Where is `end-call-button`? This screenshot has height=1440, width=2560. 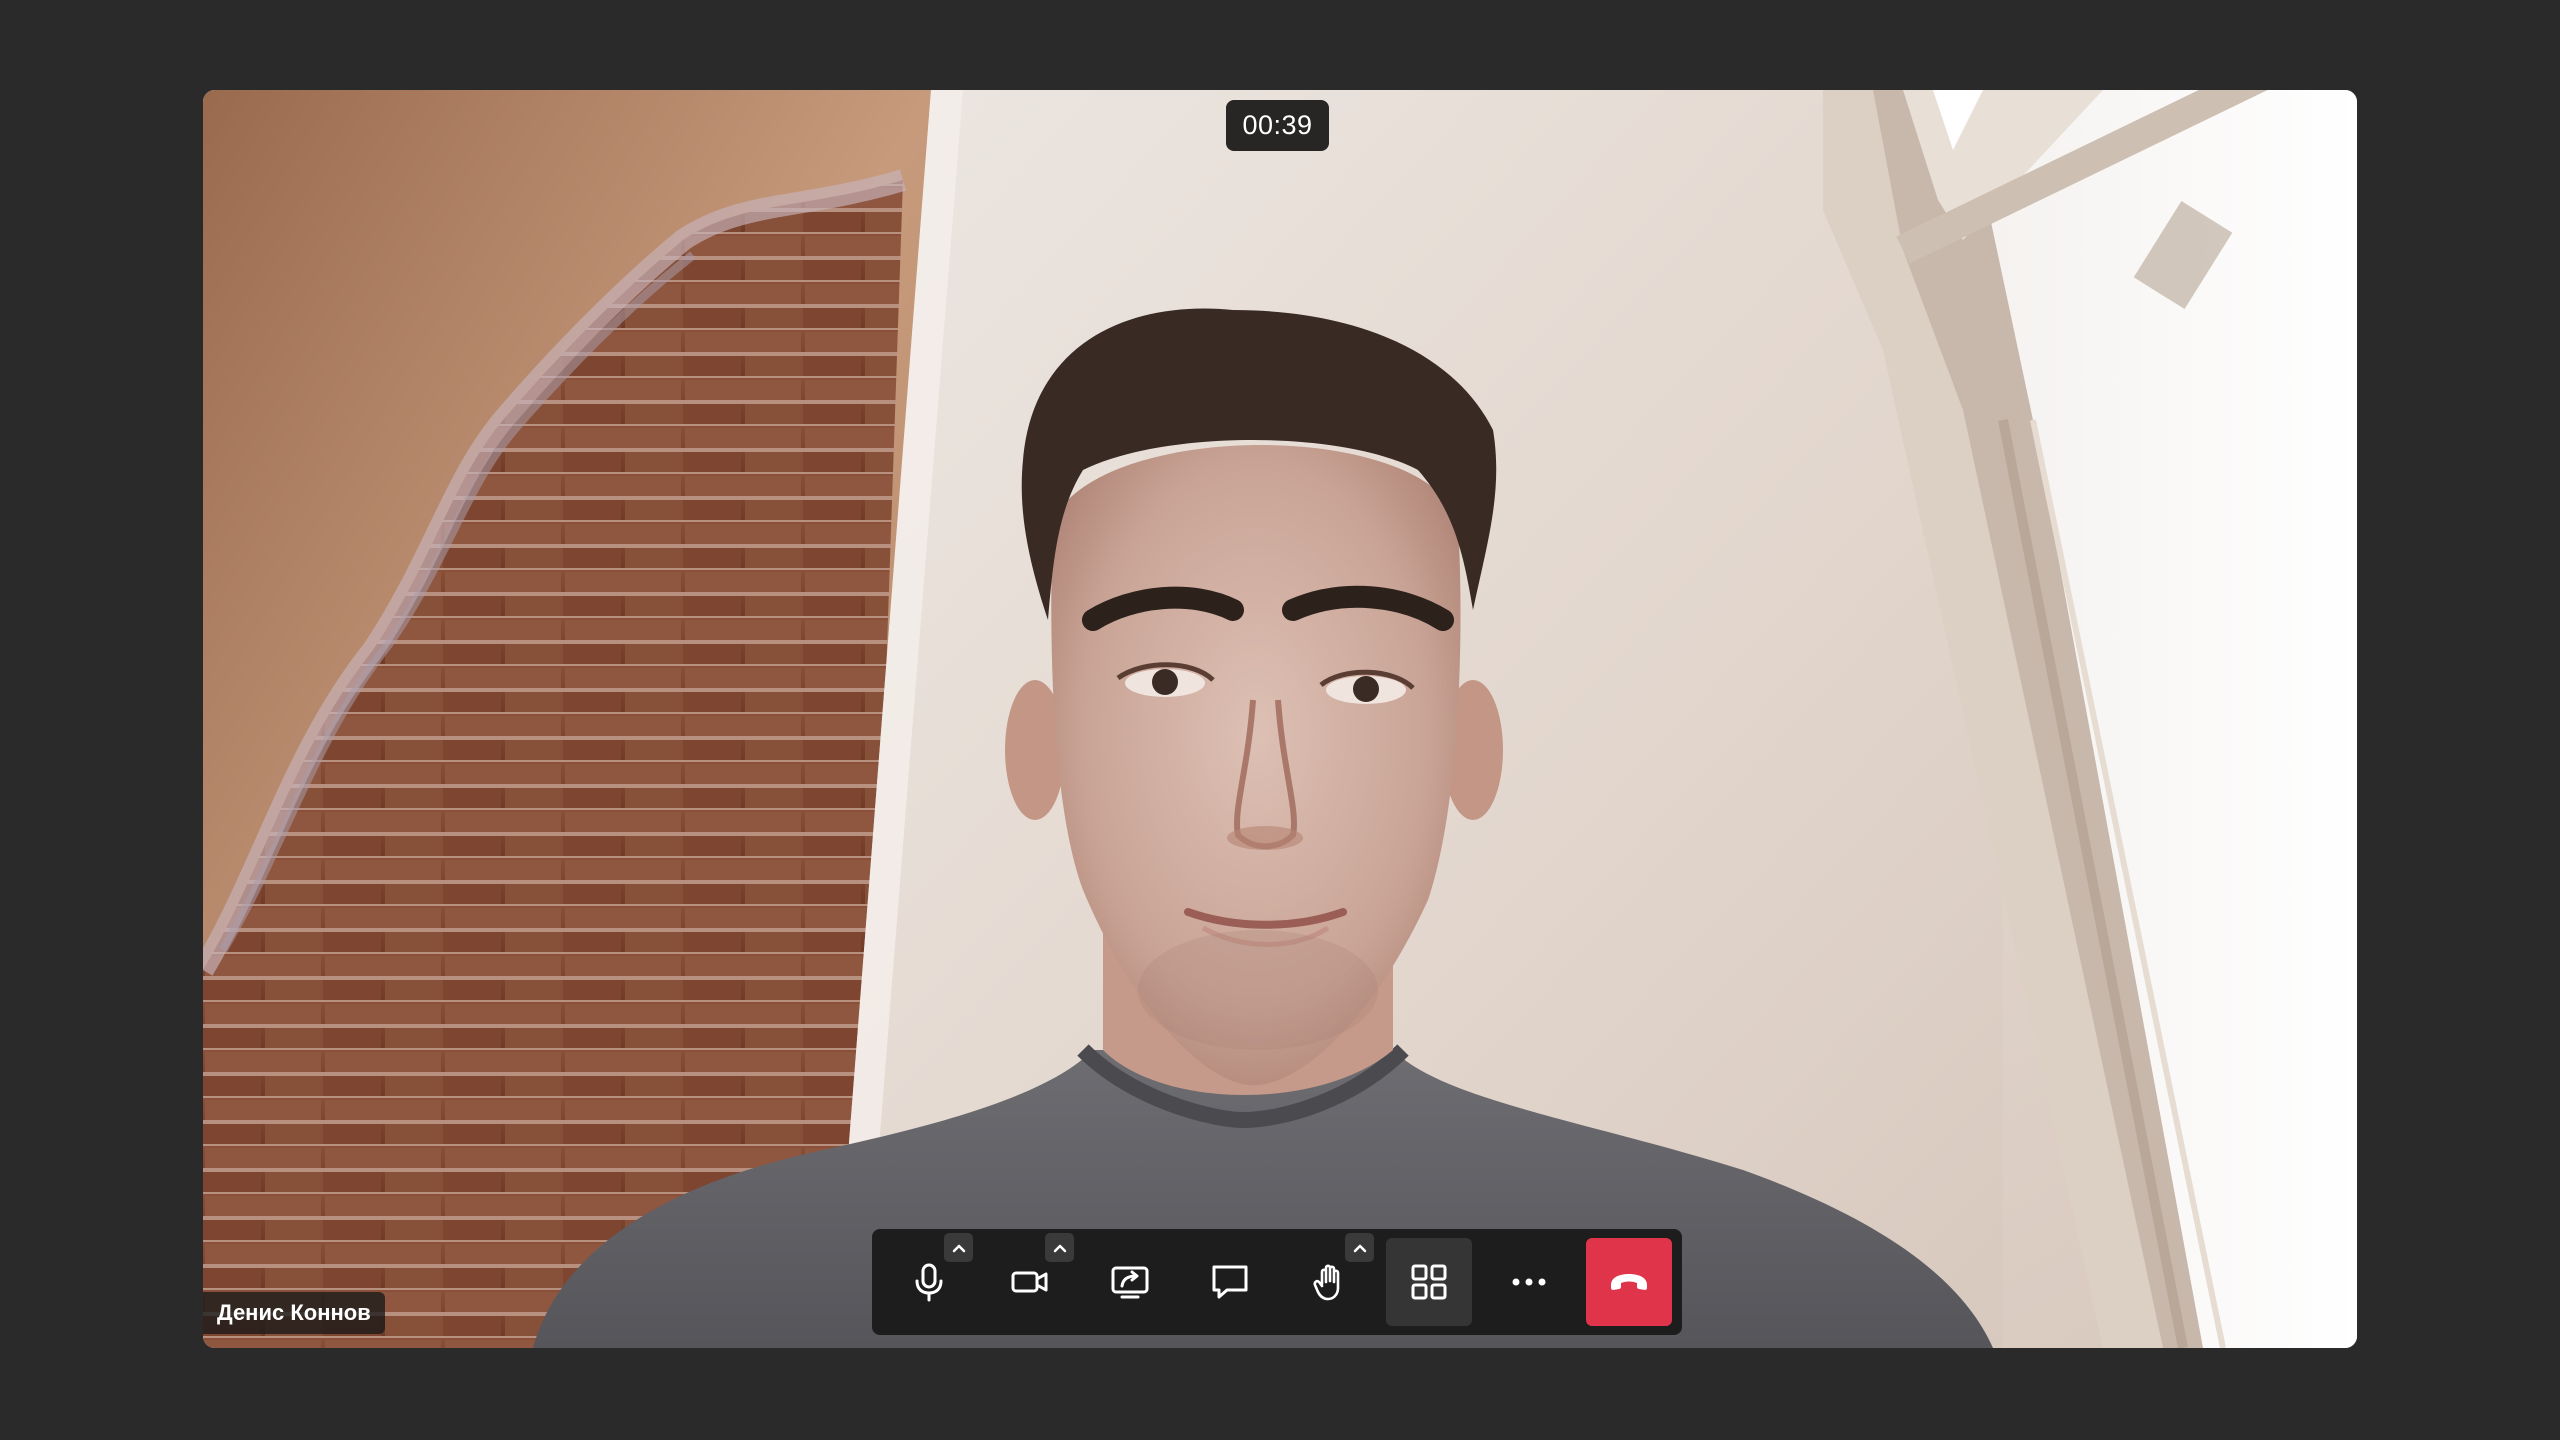
end-call-button is located at coordinates (1629, 1282).